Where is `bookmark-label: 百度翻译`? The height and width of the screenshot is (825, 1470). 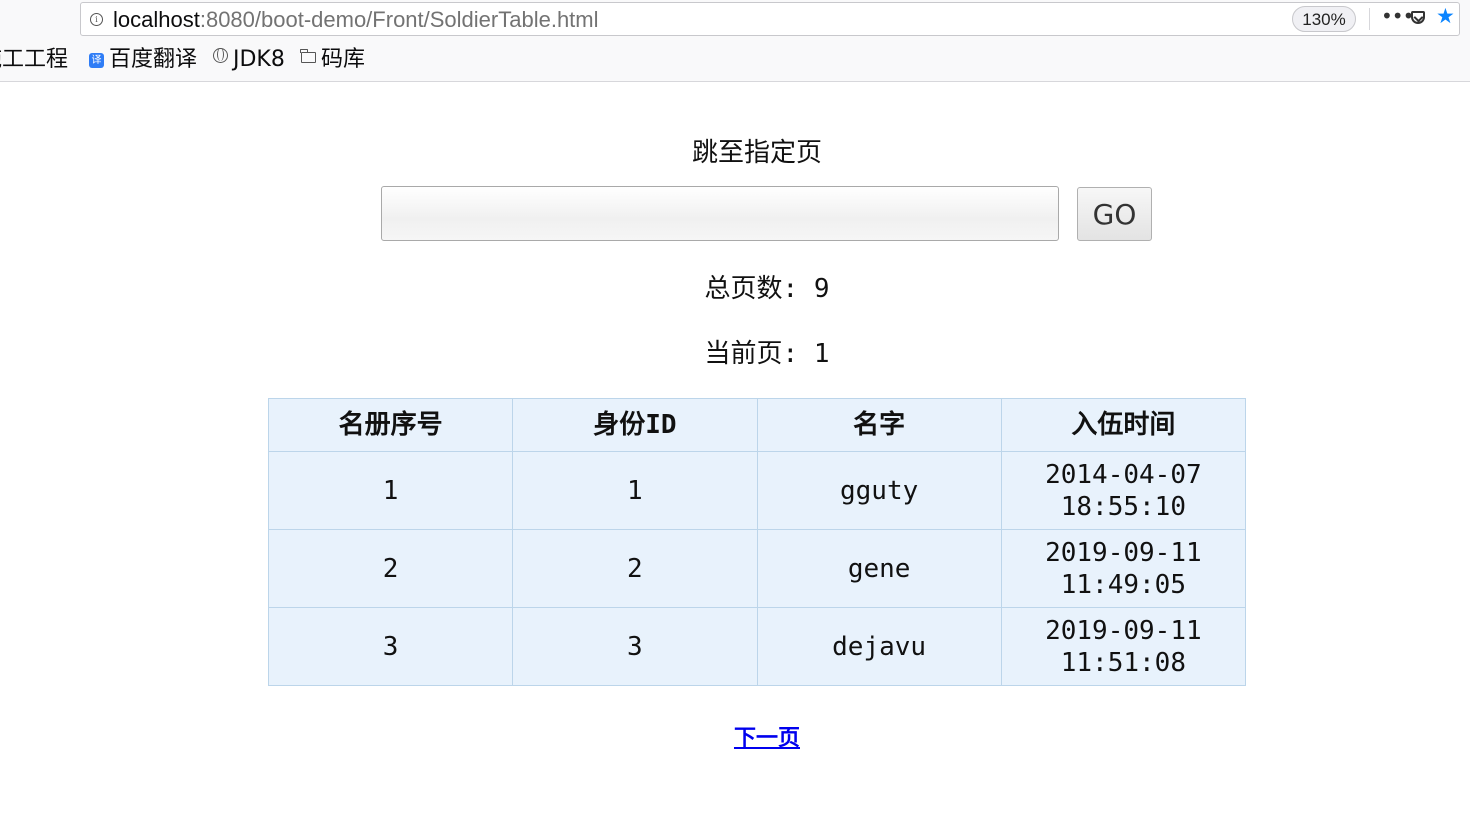 bookmark-label: 百度翻译 is located at coordinates (153, 59).